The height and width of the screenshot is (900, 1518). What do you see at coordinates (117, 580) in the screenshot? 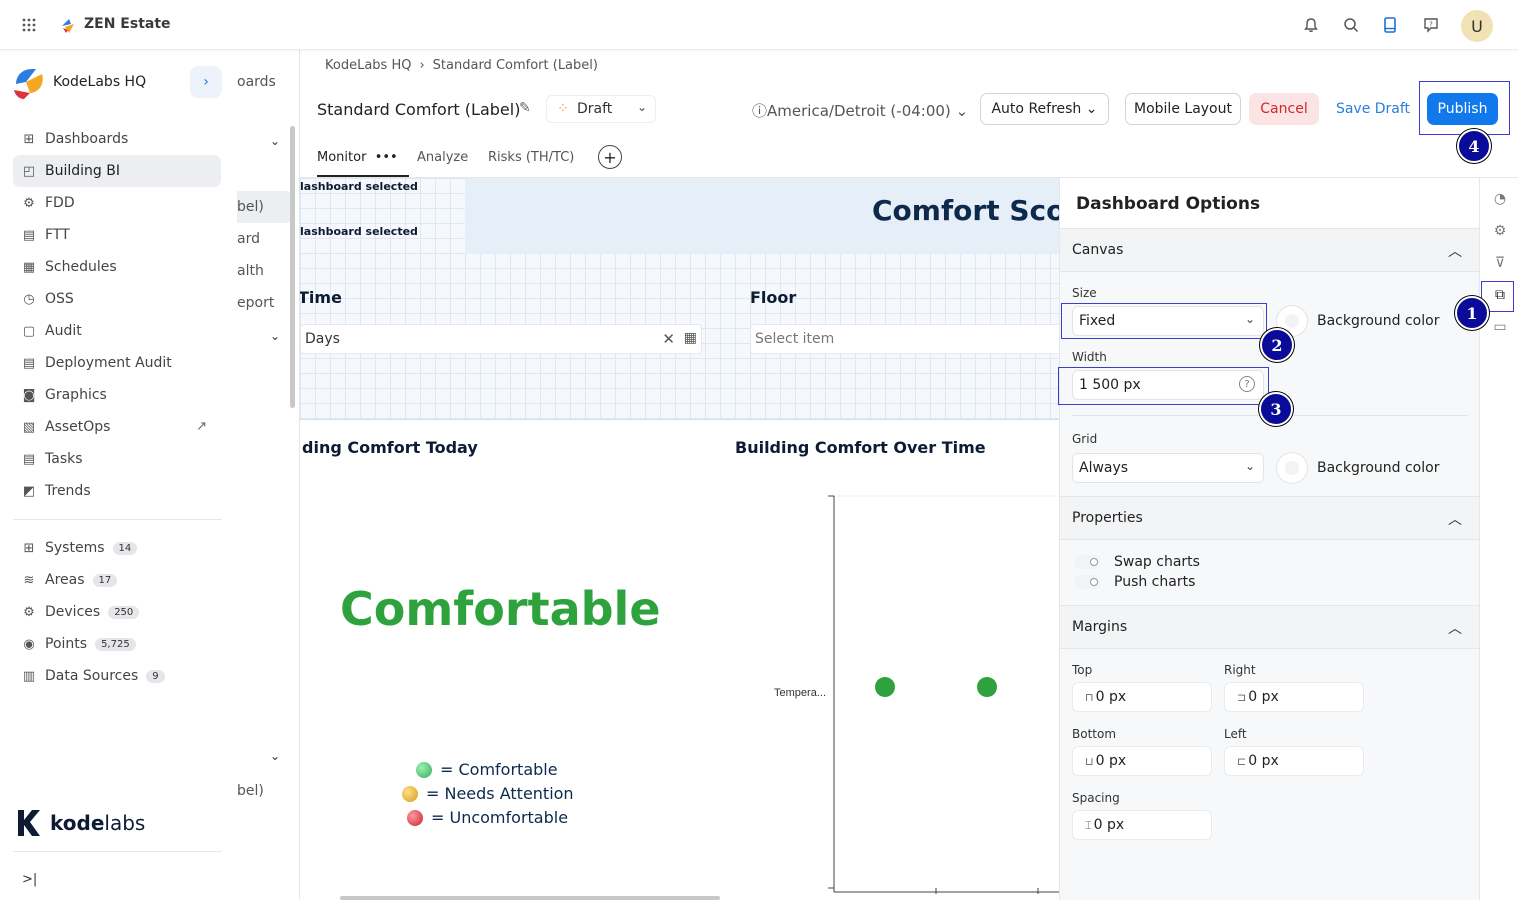
I see `sidebar-item-areas: ≋ Areas 17` at bounding box center [117, 580].